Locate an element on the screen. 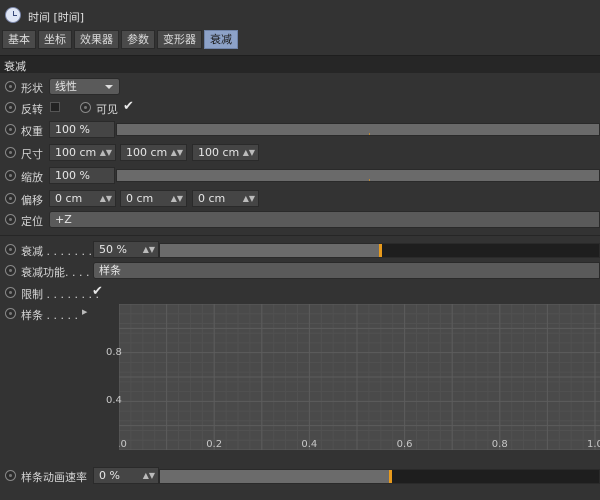  size-y-value: 100 cm is located at coordinates (147, 152).